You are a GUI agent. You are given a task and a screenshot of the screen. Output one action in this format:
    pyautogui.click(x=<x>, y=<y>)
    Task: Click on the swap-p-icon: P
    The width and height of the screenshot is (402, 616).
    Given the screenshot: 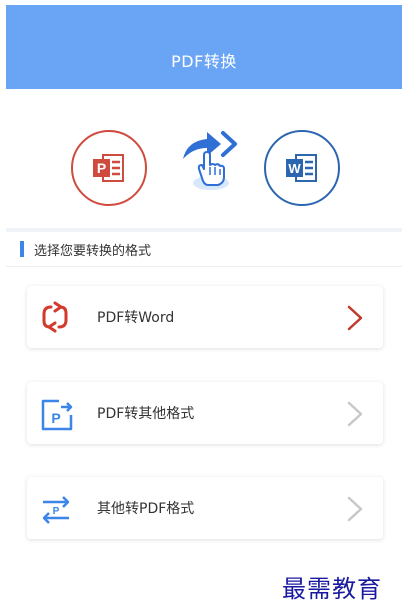 What is the action you would take?
    pyautogui.click(x=55, y=508)
    